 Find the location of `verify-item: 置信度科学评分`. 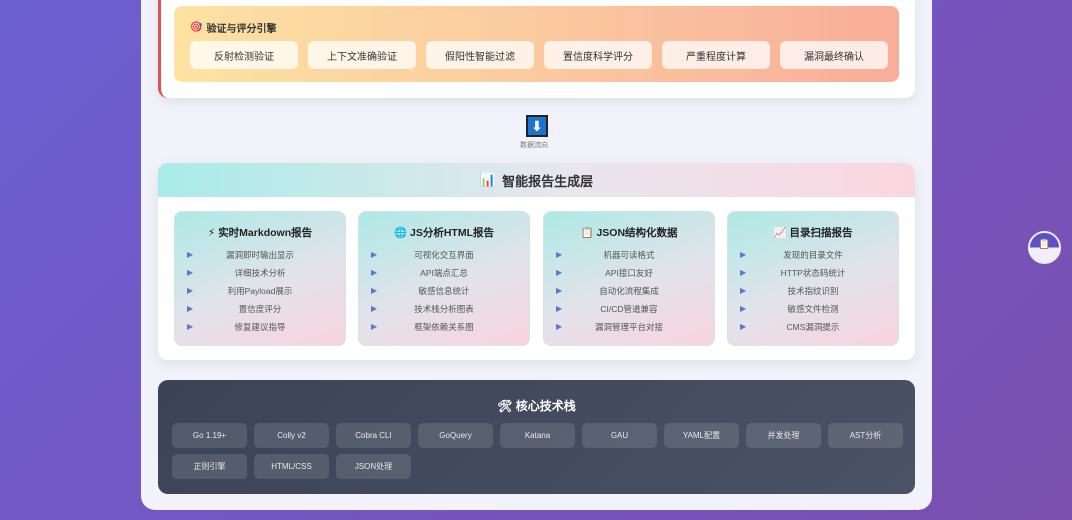

verify-item: 置信度科学评分 is located at coordinates (598, 55).